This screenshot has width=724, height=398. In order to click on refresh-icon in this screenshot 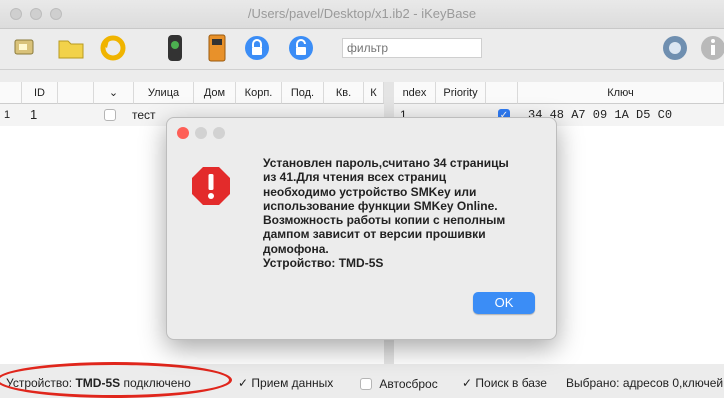, I will do `click(113, 48)`.